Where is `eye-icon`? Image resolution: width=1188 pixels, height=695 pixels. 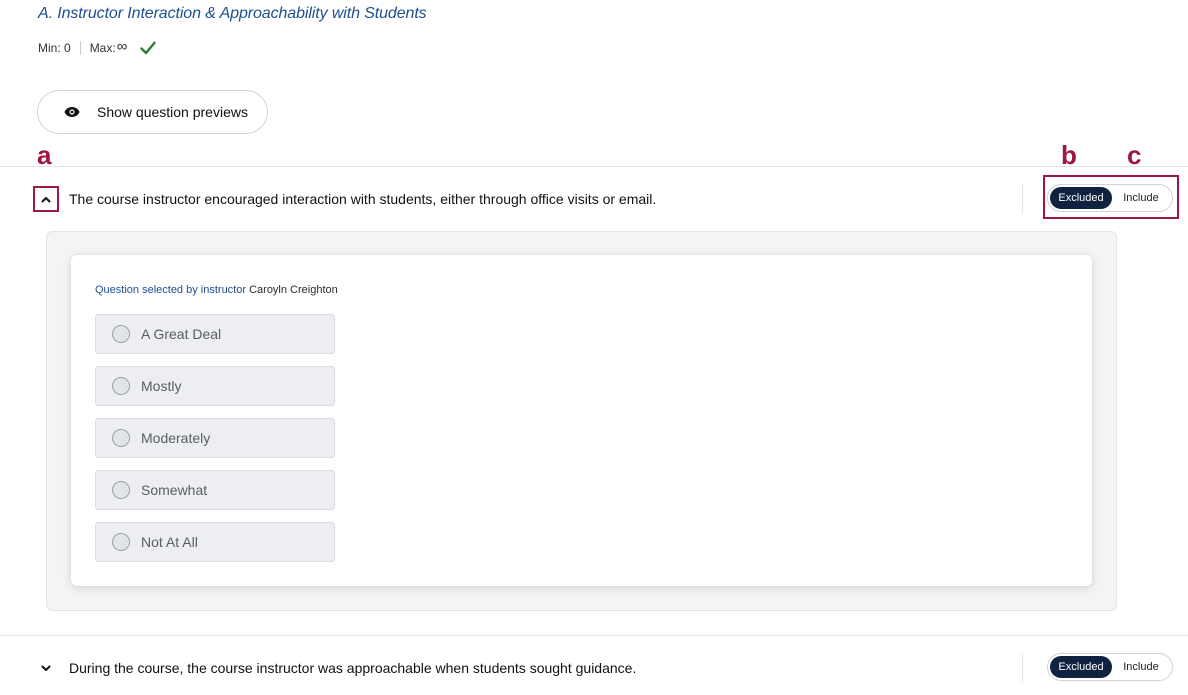
eye-icon is located at coordinates (72, 112).